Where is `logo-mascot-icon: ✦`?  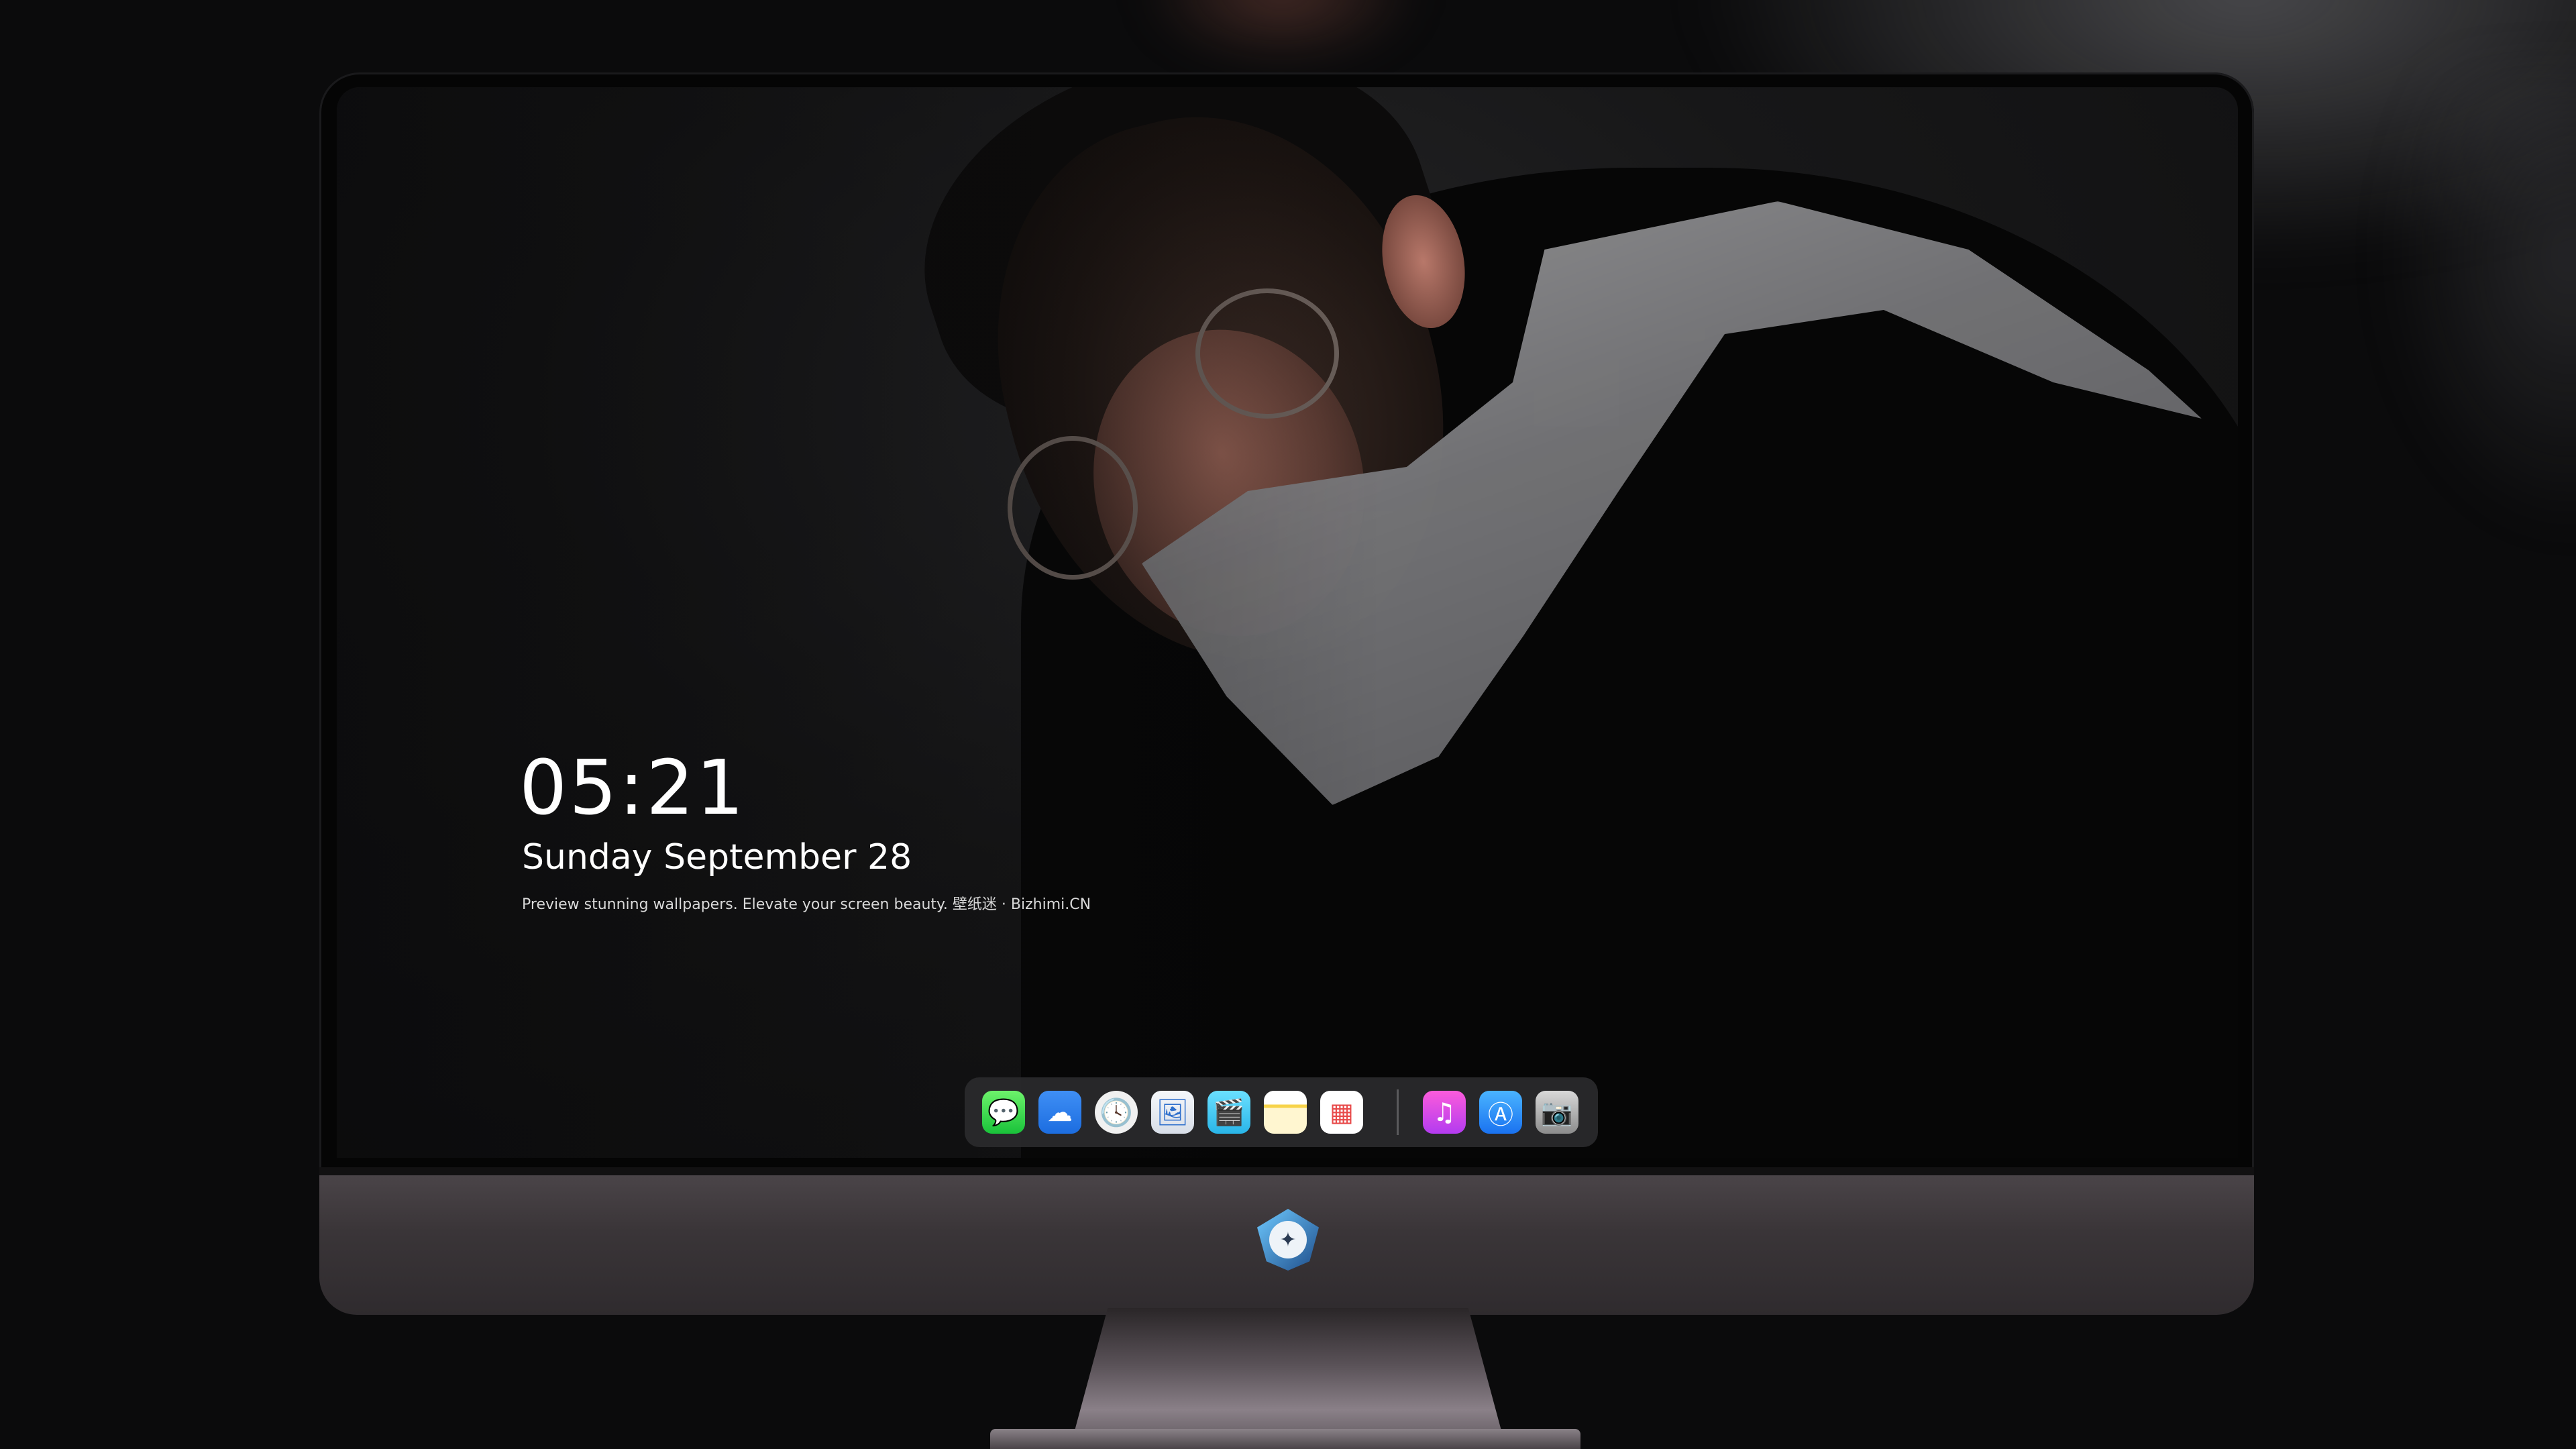 logo-mascot-icon: ✦ is located at coordinates (1288, 1239).